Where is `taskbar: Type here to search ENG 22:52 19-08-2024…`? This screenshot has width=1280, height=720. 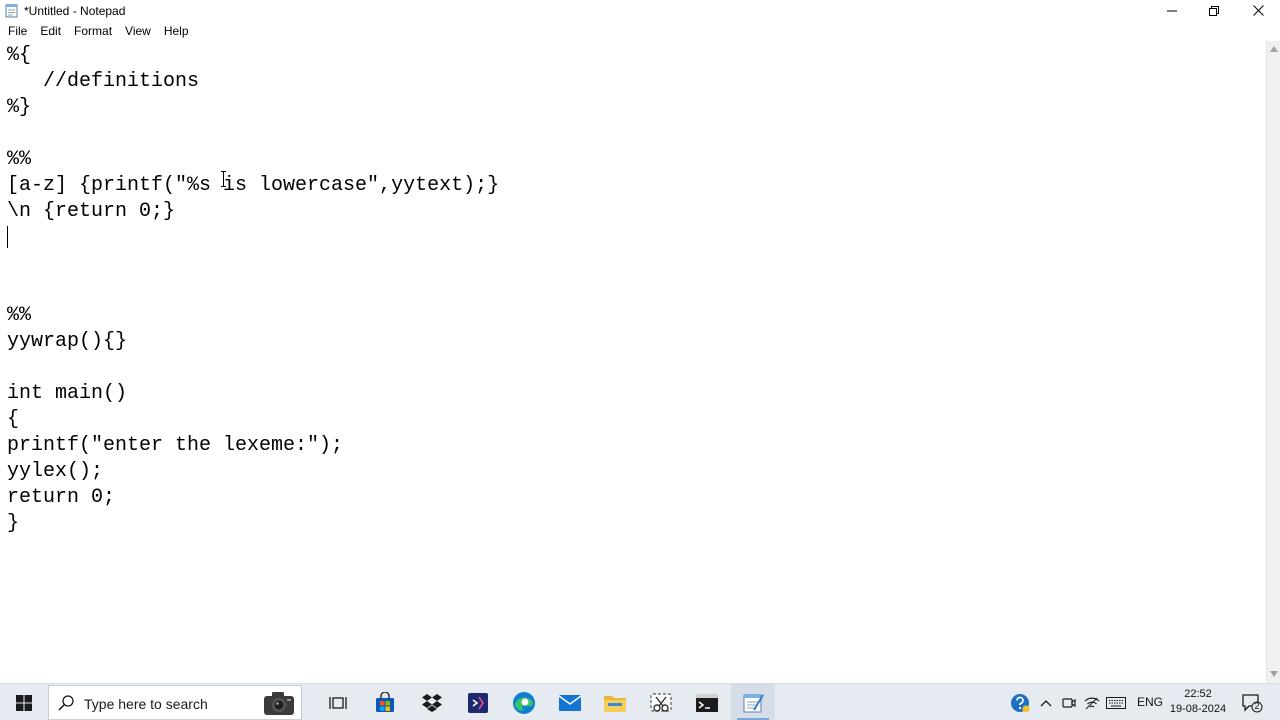
taskbar: Type here to search ENG 22:52 19-08-2024… is located at coordinates (640, 701).